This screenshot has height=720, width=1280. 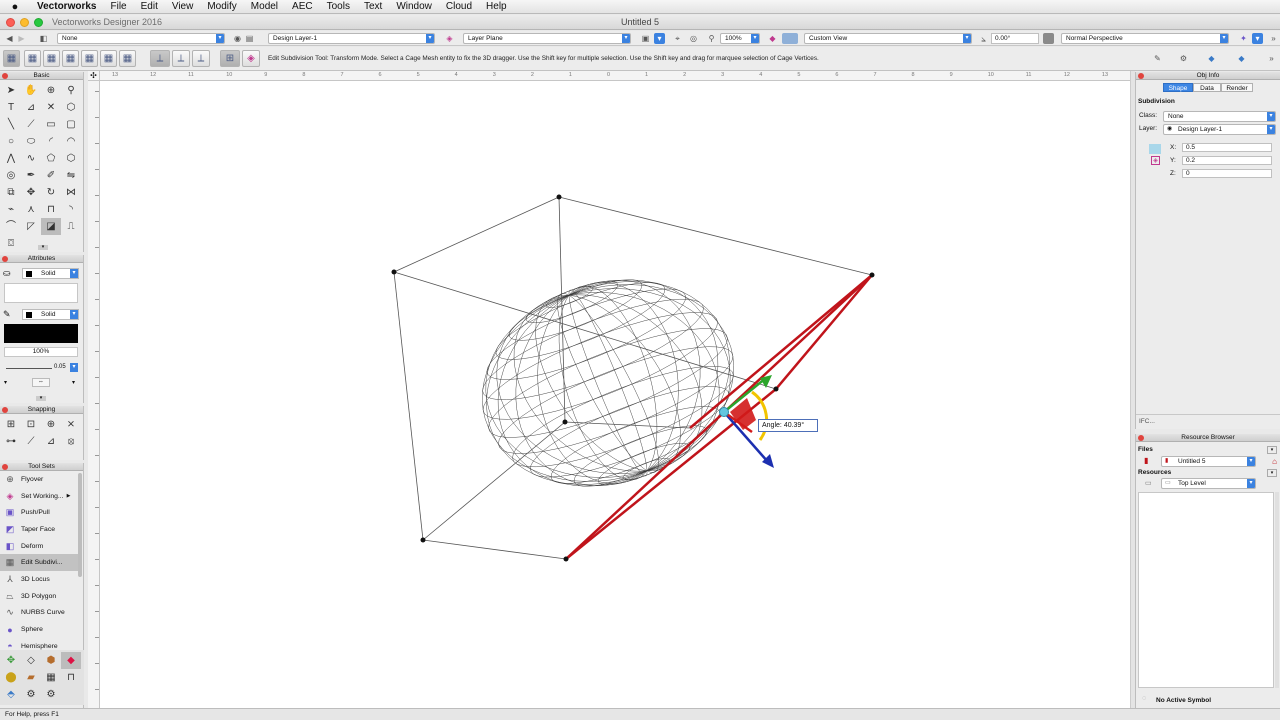 What do you see at coordinates (71, 441) in the screenshot?
I see `snap-tangent-icon: ⦻` at bounding box center [71, 441].